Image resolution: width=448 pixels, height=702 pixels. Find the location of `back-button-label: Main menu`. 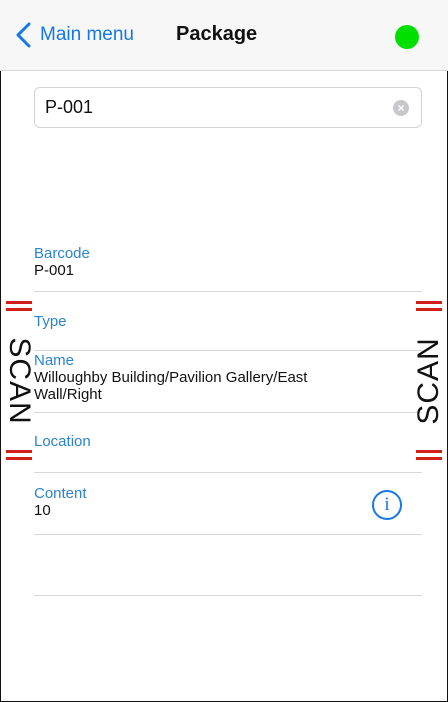

back-button-label: Main menu is located at coordinates (87, 34).